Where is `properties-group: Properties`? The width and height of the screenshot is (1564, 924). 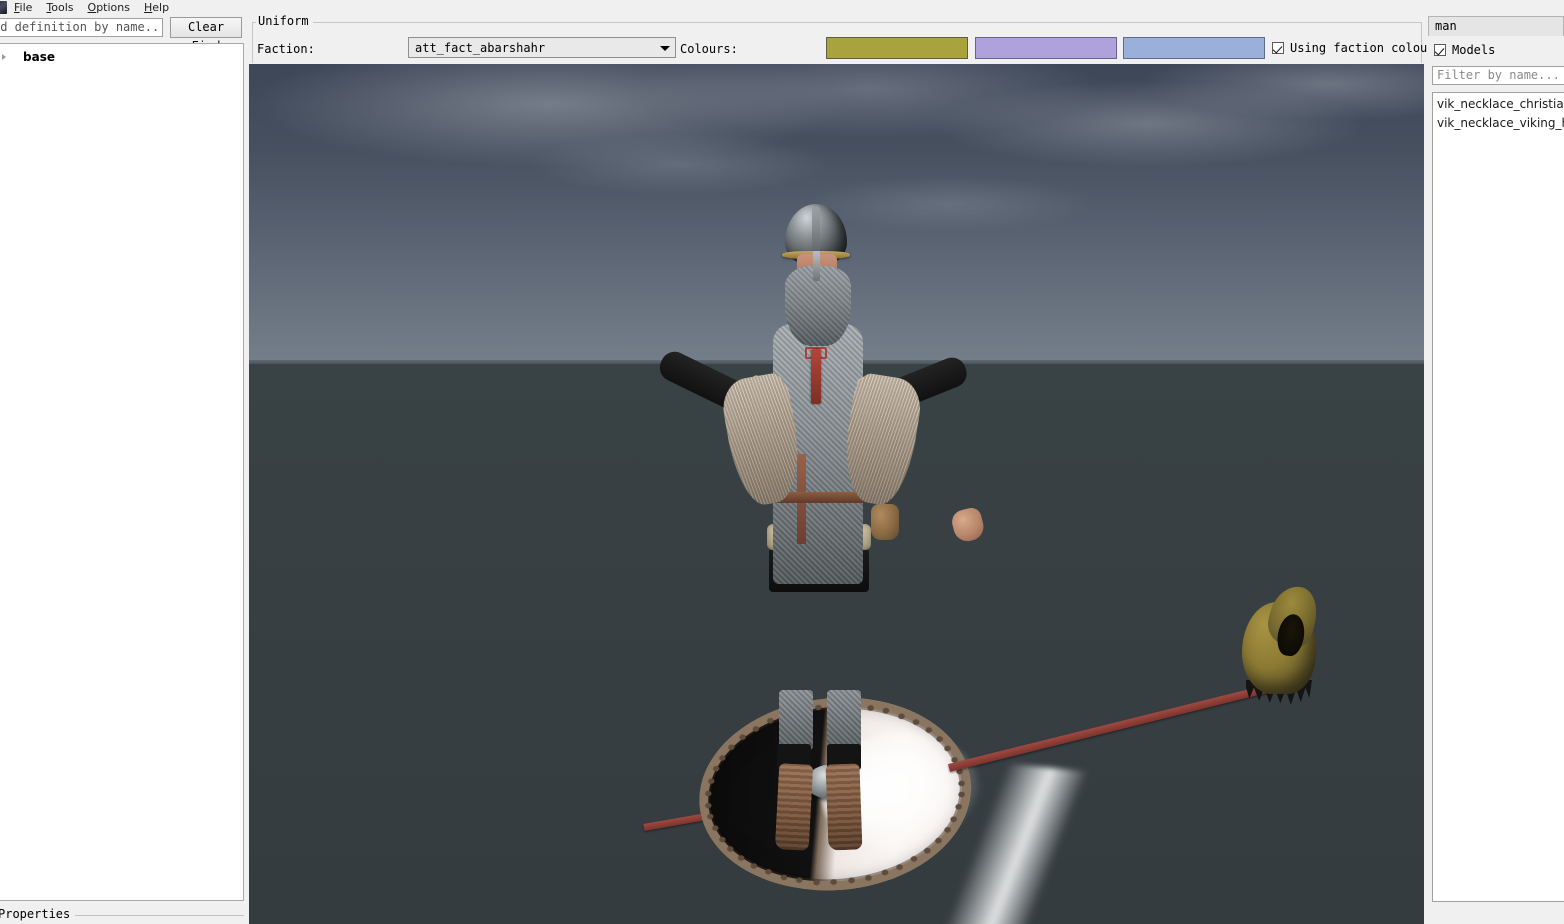
properties-group: Properties is located at coordinates (122, 915).